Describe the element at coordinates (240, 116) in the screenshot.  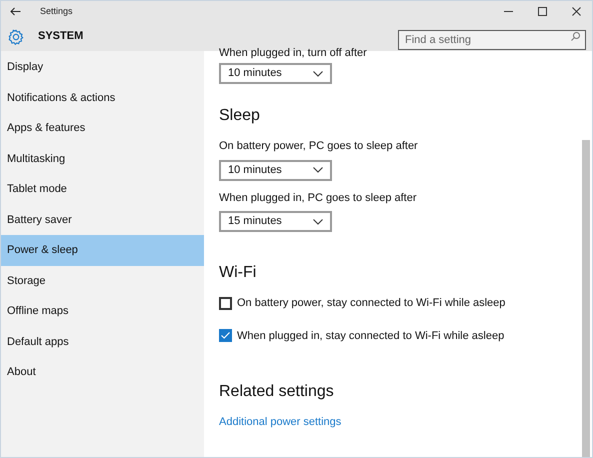
I see `section-heading: Sleep` at that location.